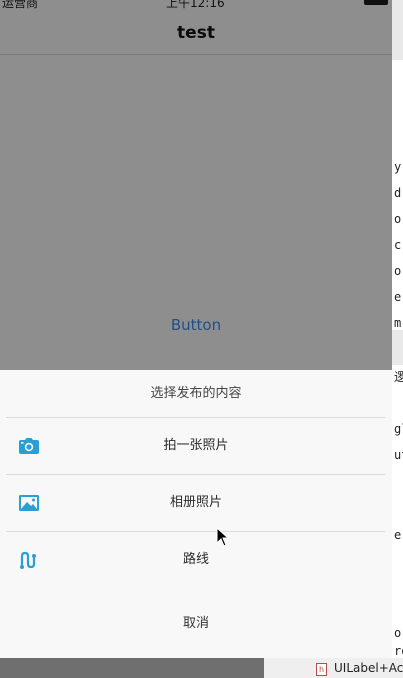 This screenshot has height=678, width=403. I want to click on editor-text: ro, so click(398, 651).